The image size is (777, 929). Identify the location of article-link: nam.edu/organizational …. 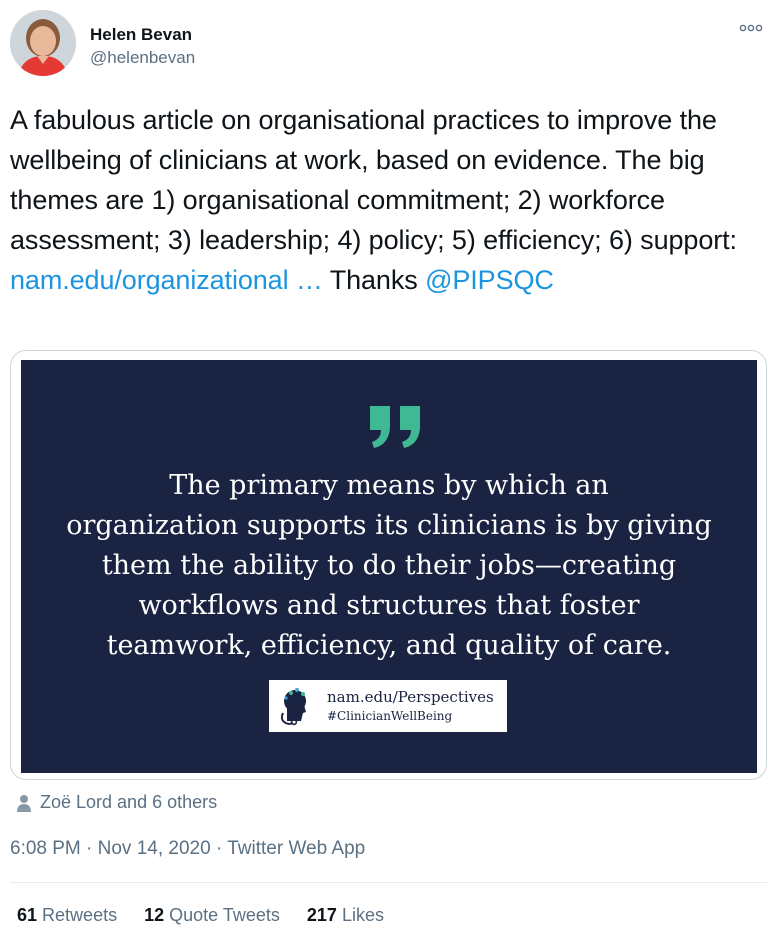
(166, 280).